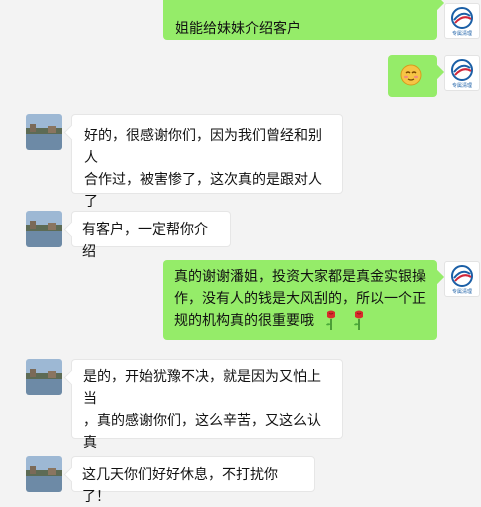 This screenshot has width=481, height=507. I want to click on message-bubble: 这几天你们好好休息，不打扰你了！, so click(193, 480).